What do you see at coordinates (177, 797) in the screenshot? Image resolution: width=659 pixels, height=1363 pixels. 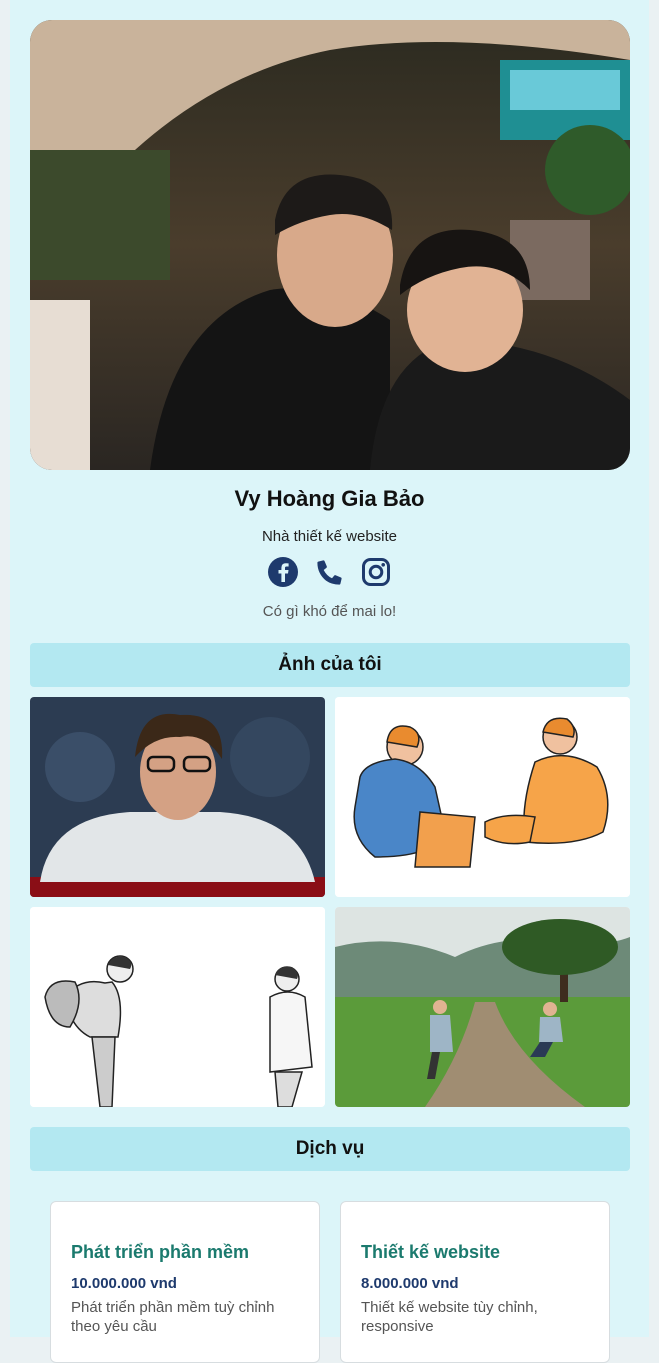 I see `gallery-photo-portrait` at bounding box center [177, 797].